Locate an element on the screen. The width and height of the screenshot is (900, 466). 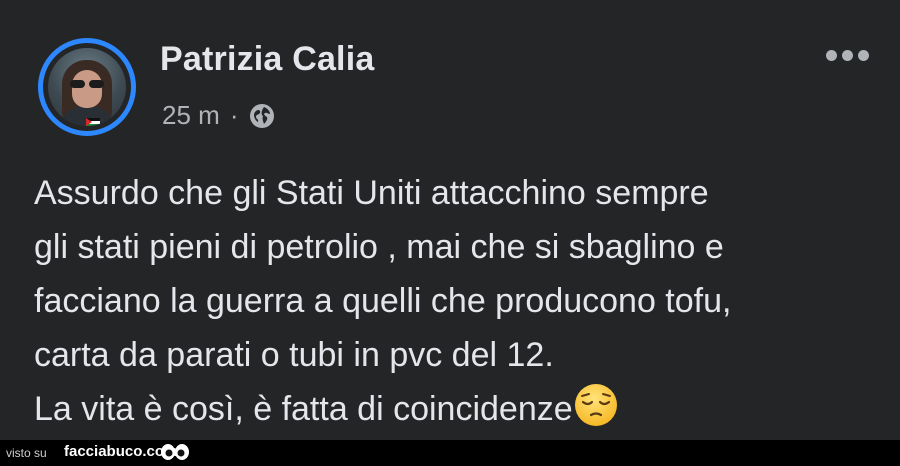
post-meta: 25 m · is located at coordinates (219, 115).